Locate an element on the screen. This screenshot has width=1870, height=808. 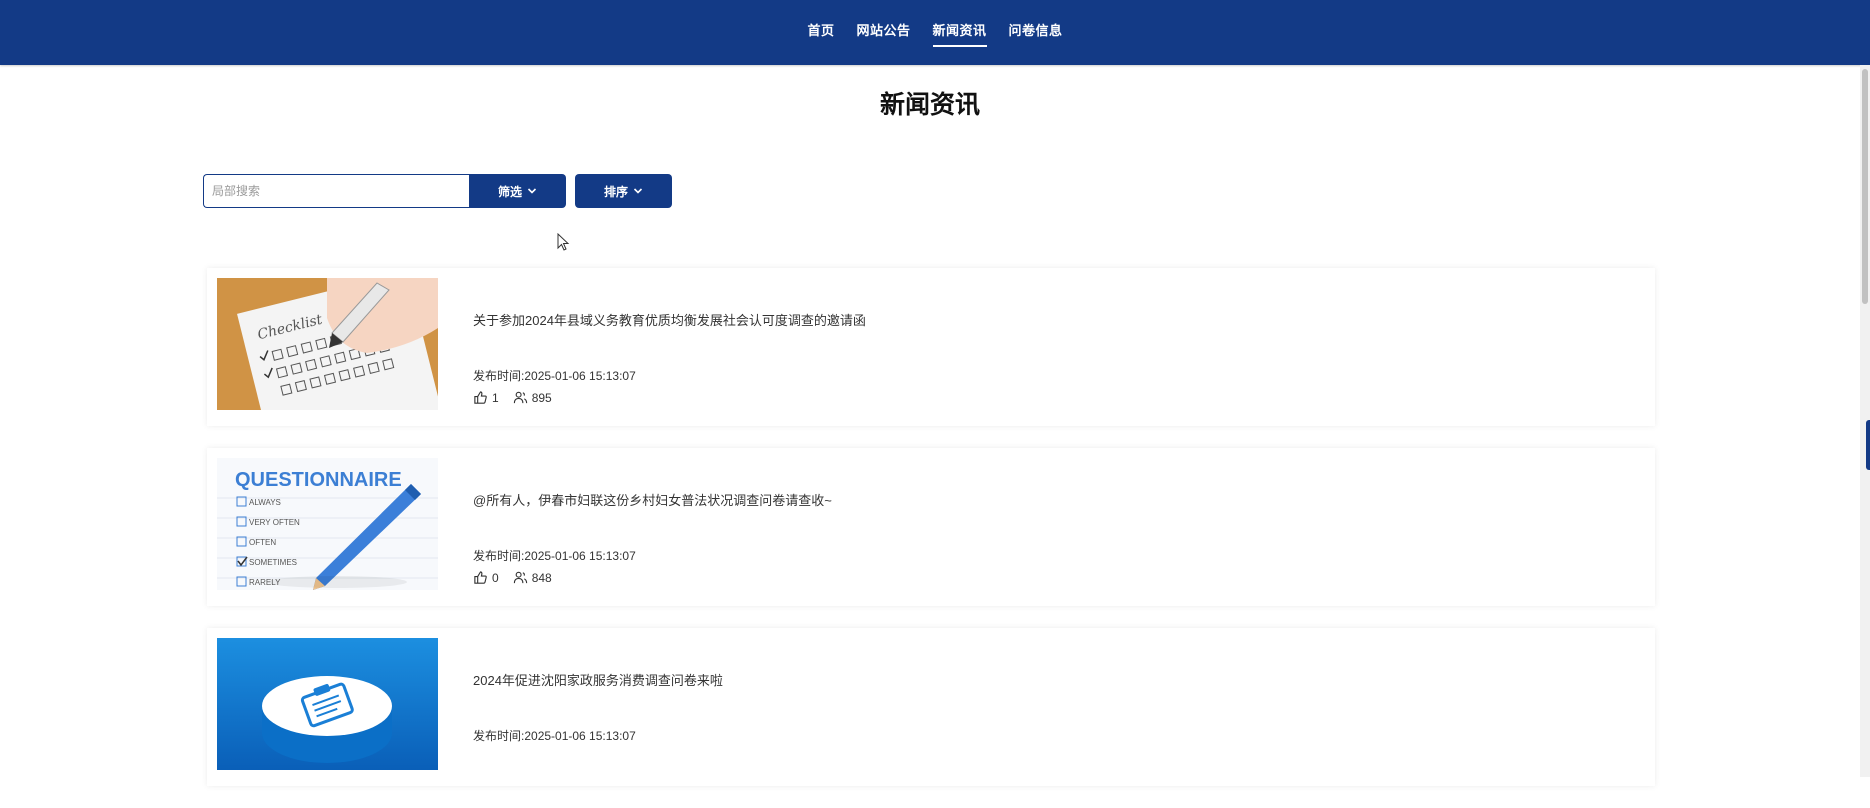
scrollbar-thumb is located at coordinates (1865, 186).